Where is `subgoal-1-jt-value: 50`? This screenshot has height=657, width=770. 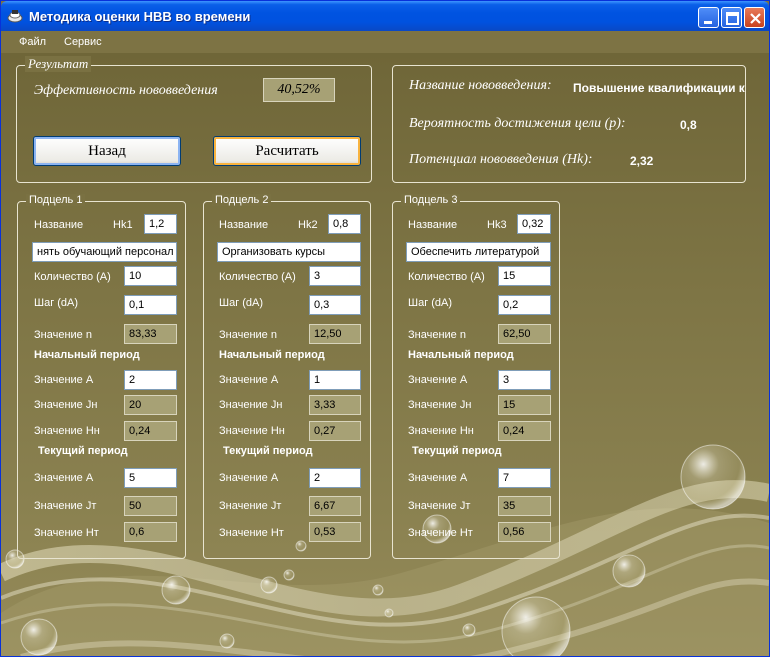
subgoal-1-jt-value: 50 is located at coordinates (150, 506).